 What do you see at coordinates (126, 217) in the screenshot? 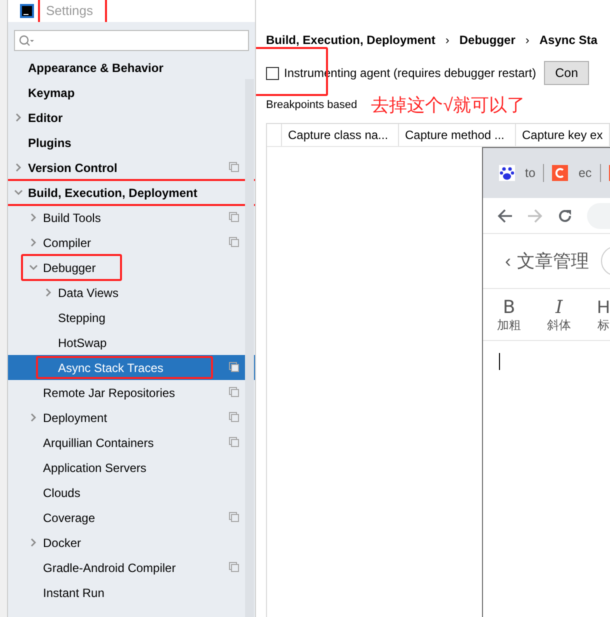
I see `tree-item: Build Tools` at bounding box center [126, 217].